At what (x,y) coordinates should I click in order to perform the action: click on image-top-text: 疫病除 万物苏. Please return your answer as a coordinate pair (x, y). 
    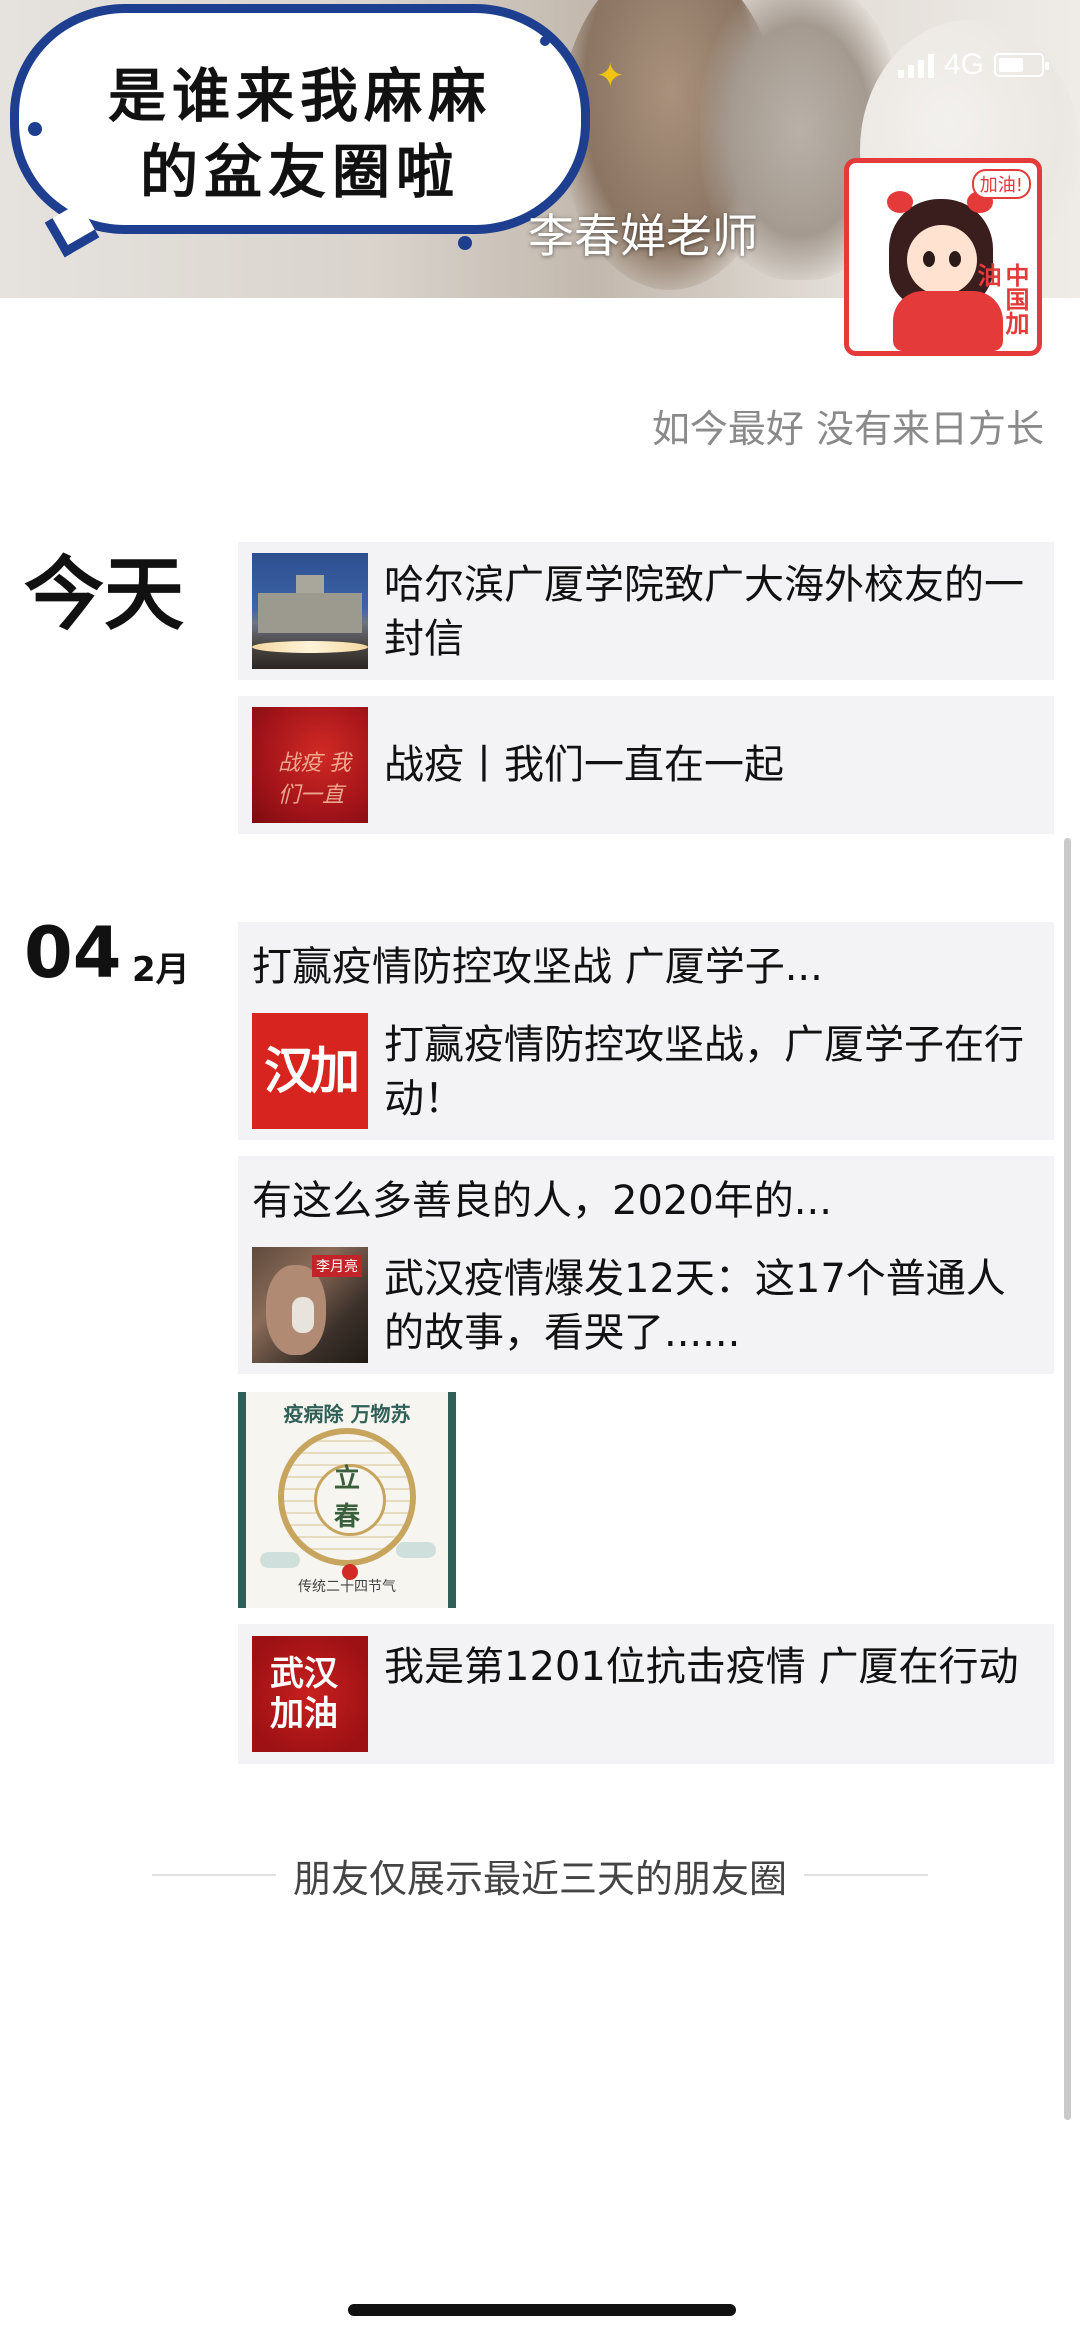
    Looking at the image, I should click on (347, 1414).